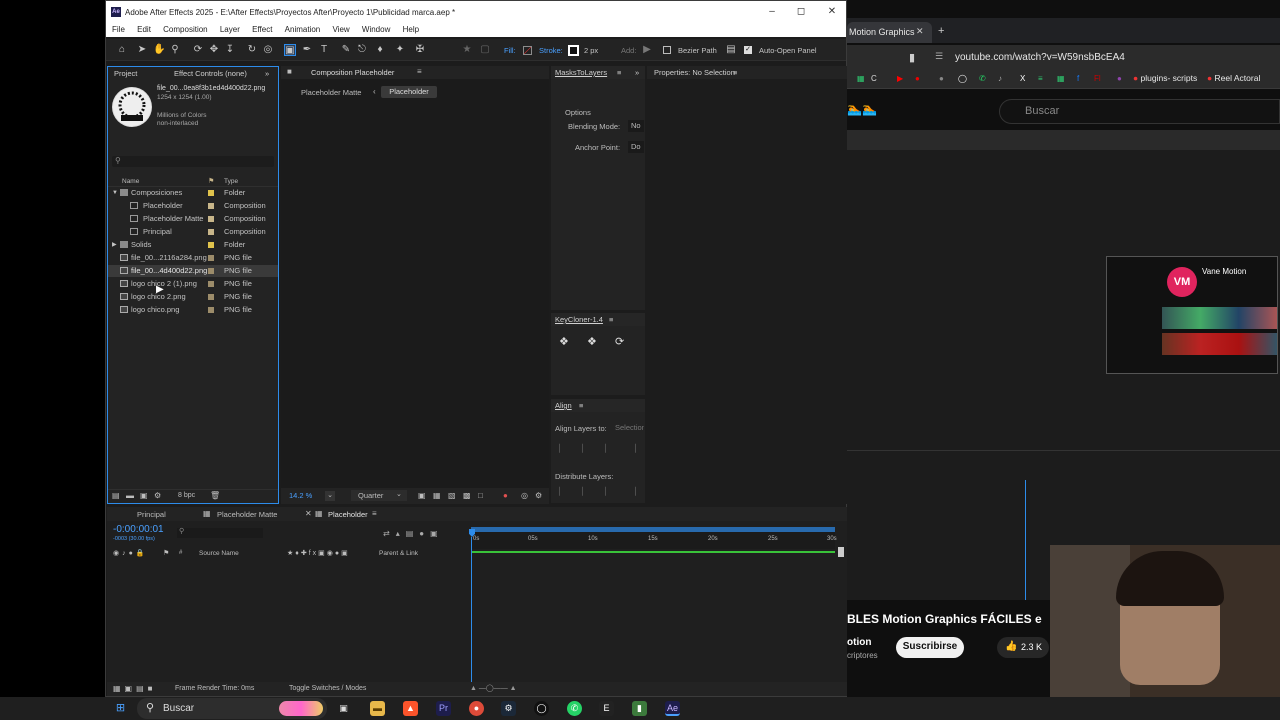  What do you see at coordinates (193, 245) in the screenshot?
I see `project-item: ▶ Solids Folder` at bounding box center [193, 245].